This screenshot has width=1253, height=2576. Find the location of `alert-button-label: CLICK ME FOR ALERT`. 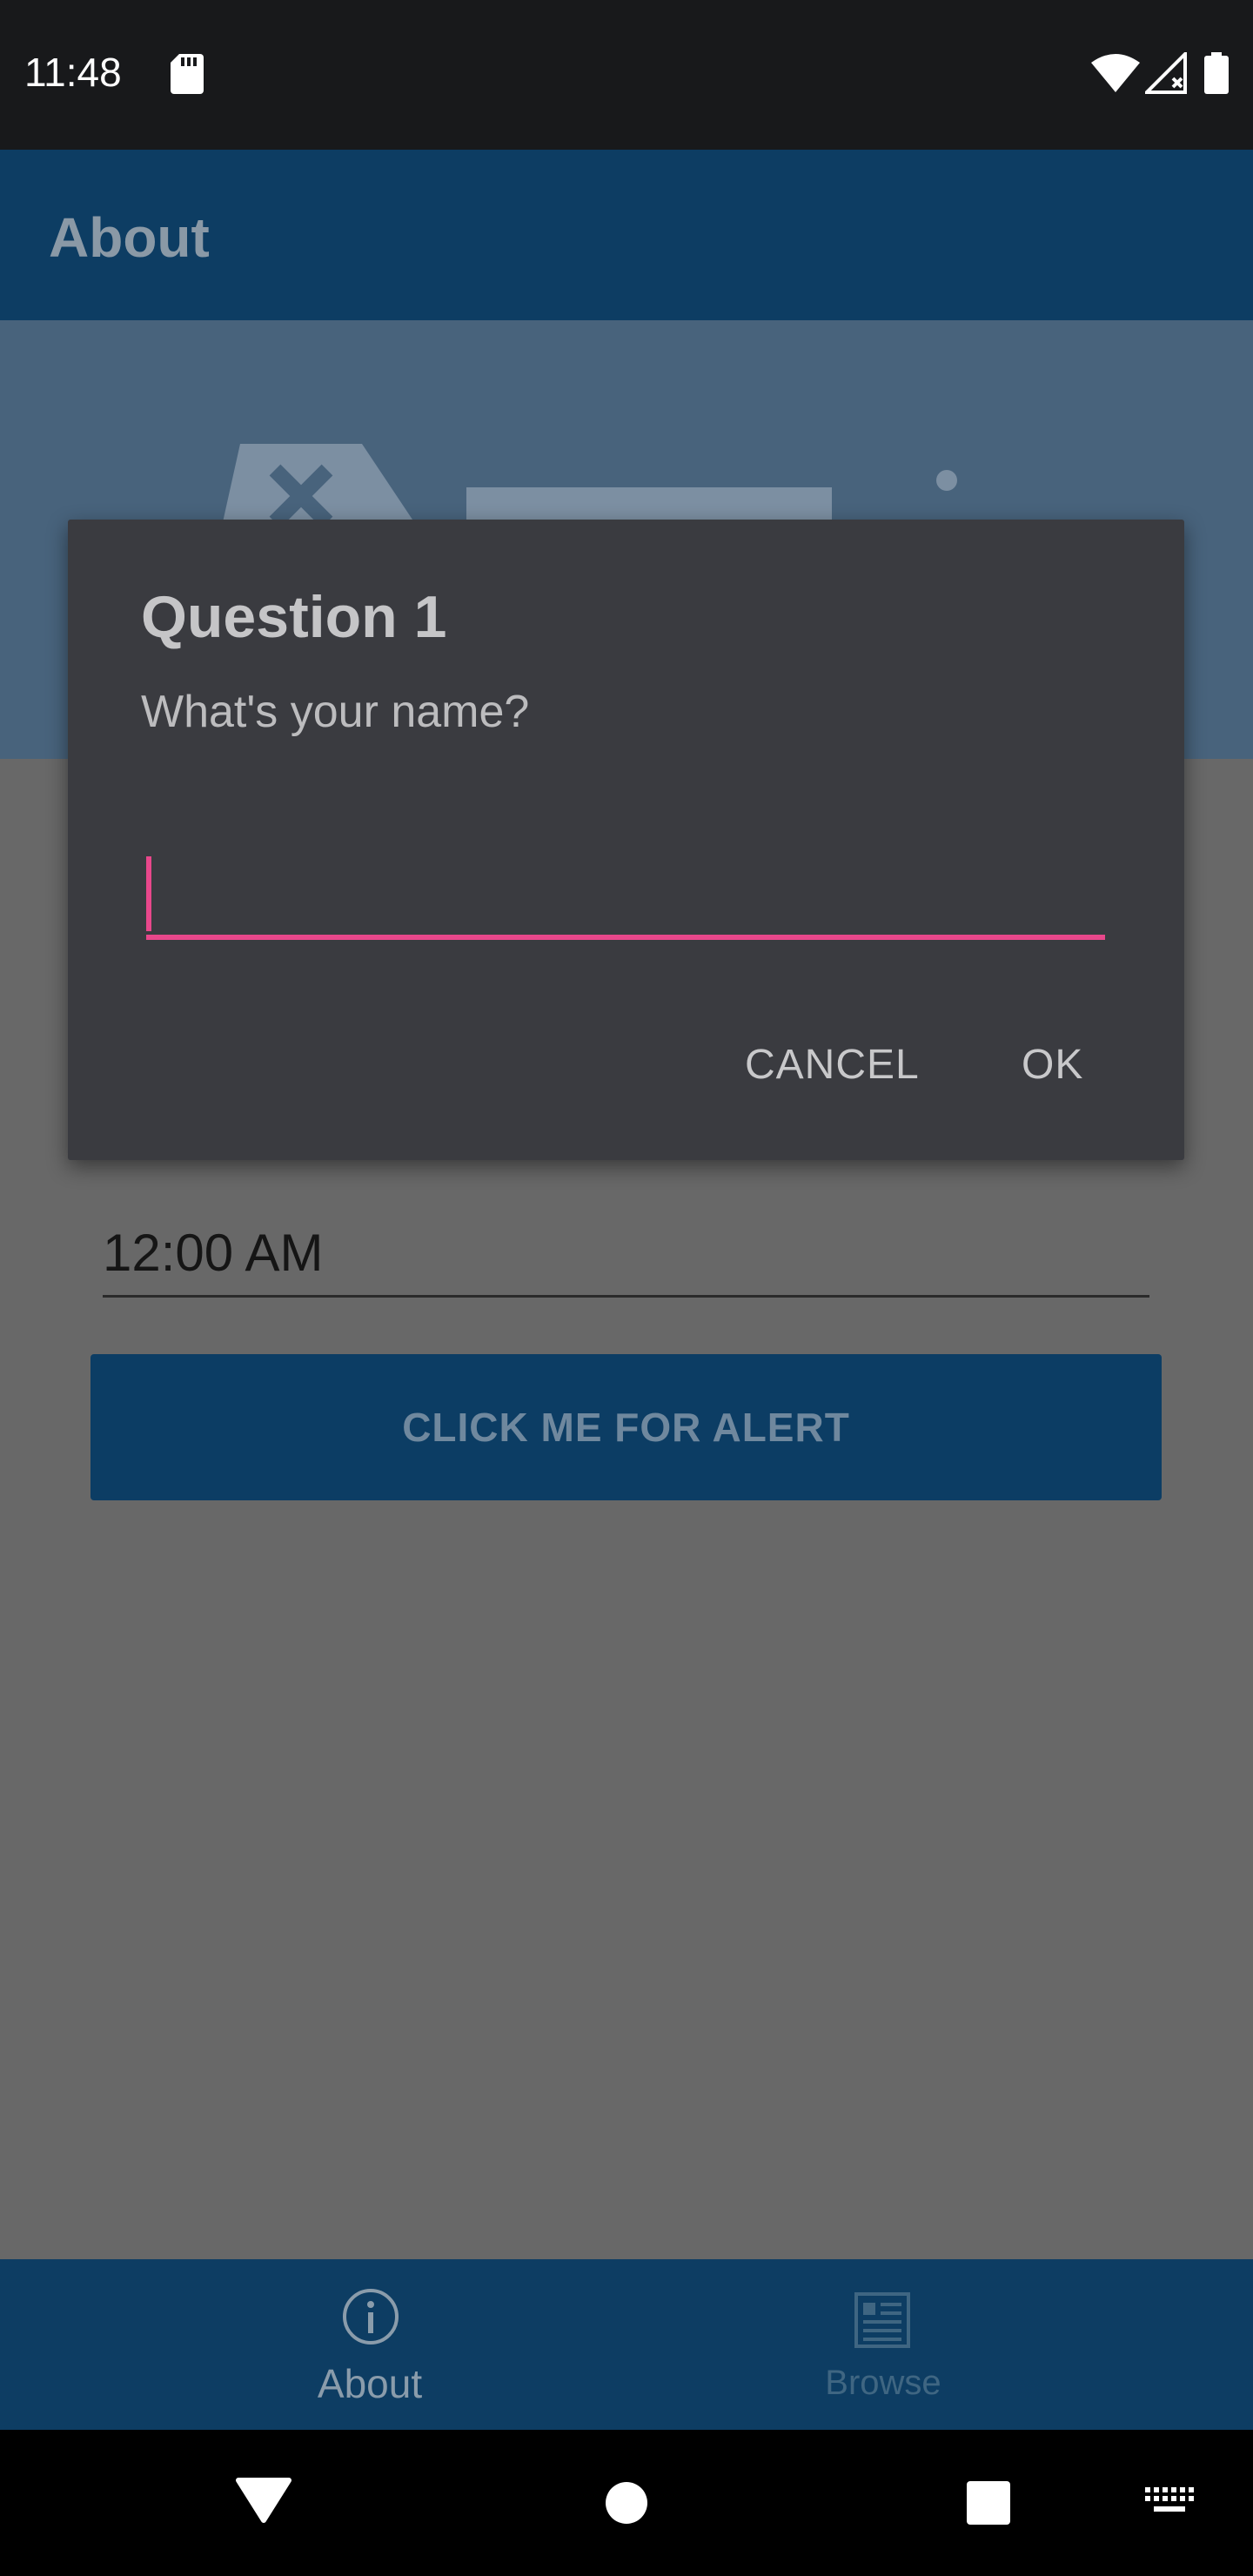

alert-button-label: CLICK ME FOR ALERT is located at coordinates (626, 1427).